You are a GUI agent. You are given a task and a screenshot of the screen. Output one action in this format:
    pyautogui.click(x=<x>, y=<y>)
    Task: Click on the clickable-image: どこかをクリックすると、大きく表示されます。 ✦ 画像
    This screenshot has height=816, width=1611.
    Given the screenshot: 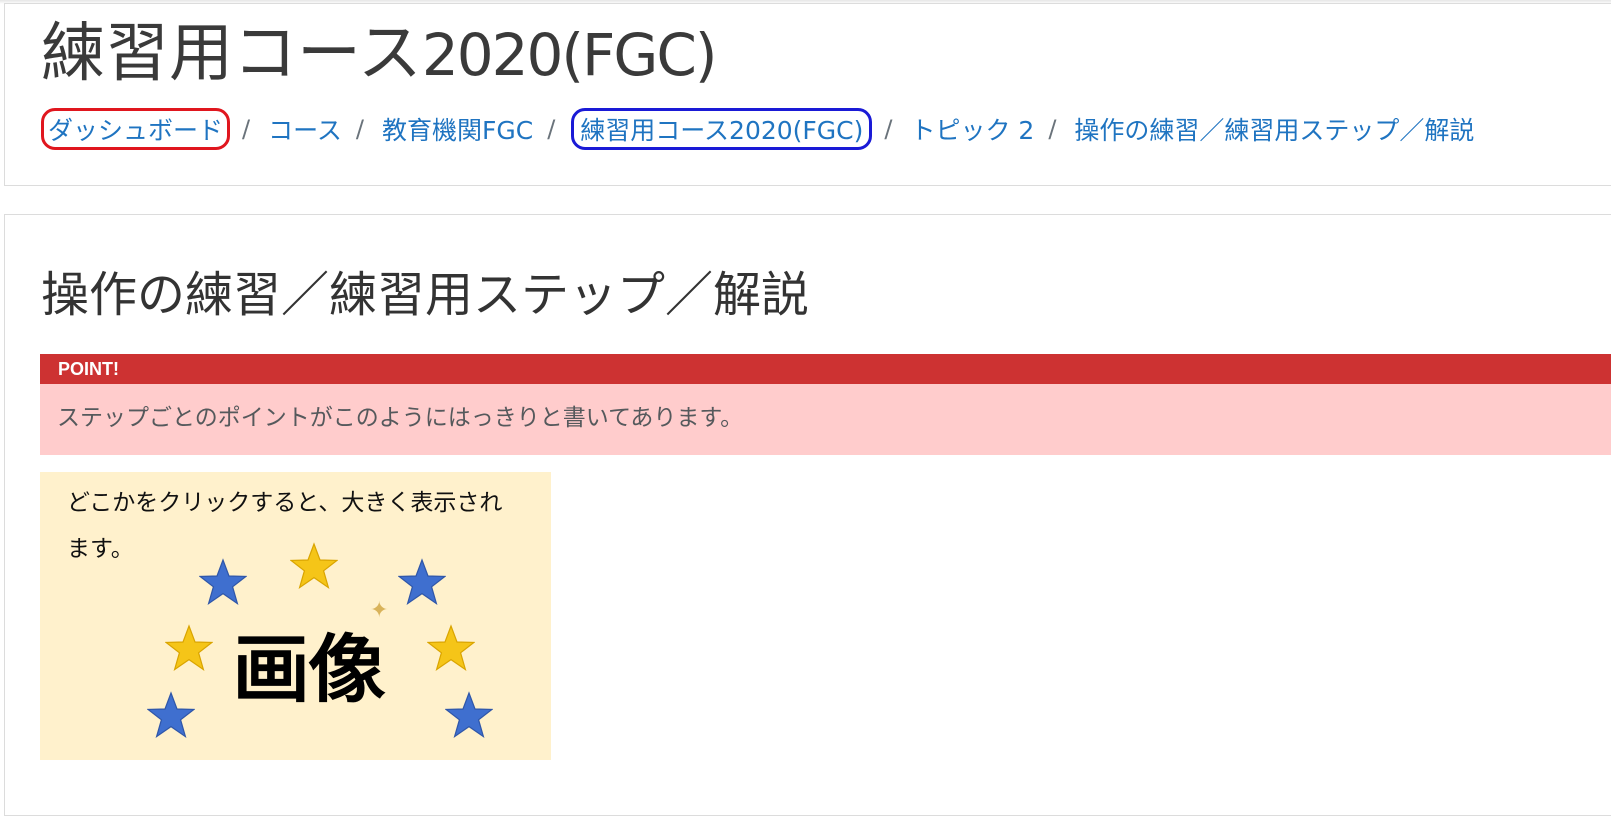 What is the action you would take?
    pyautogui.click(x=295, y=616)
    